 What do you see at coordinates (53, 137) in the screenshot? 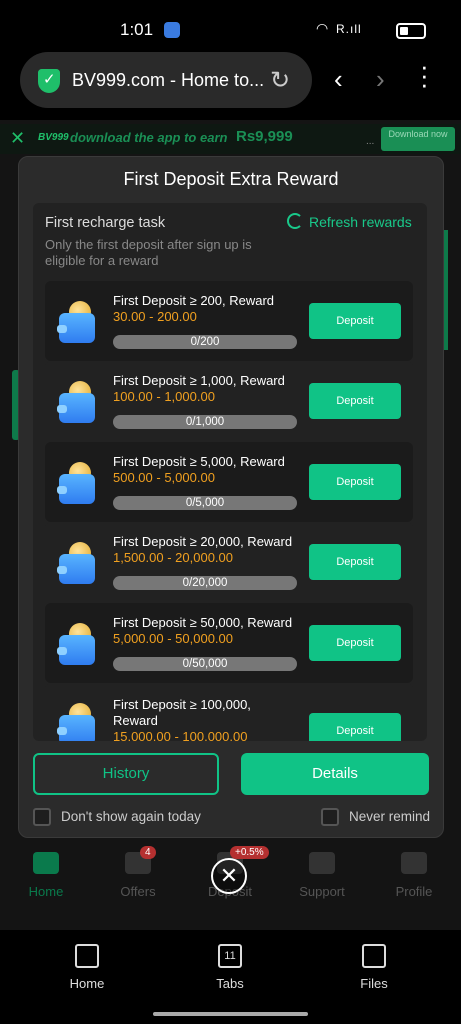
I see `banner-logo: BV999` at bounding box center [53, 137].